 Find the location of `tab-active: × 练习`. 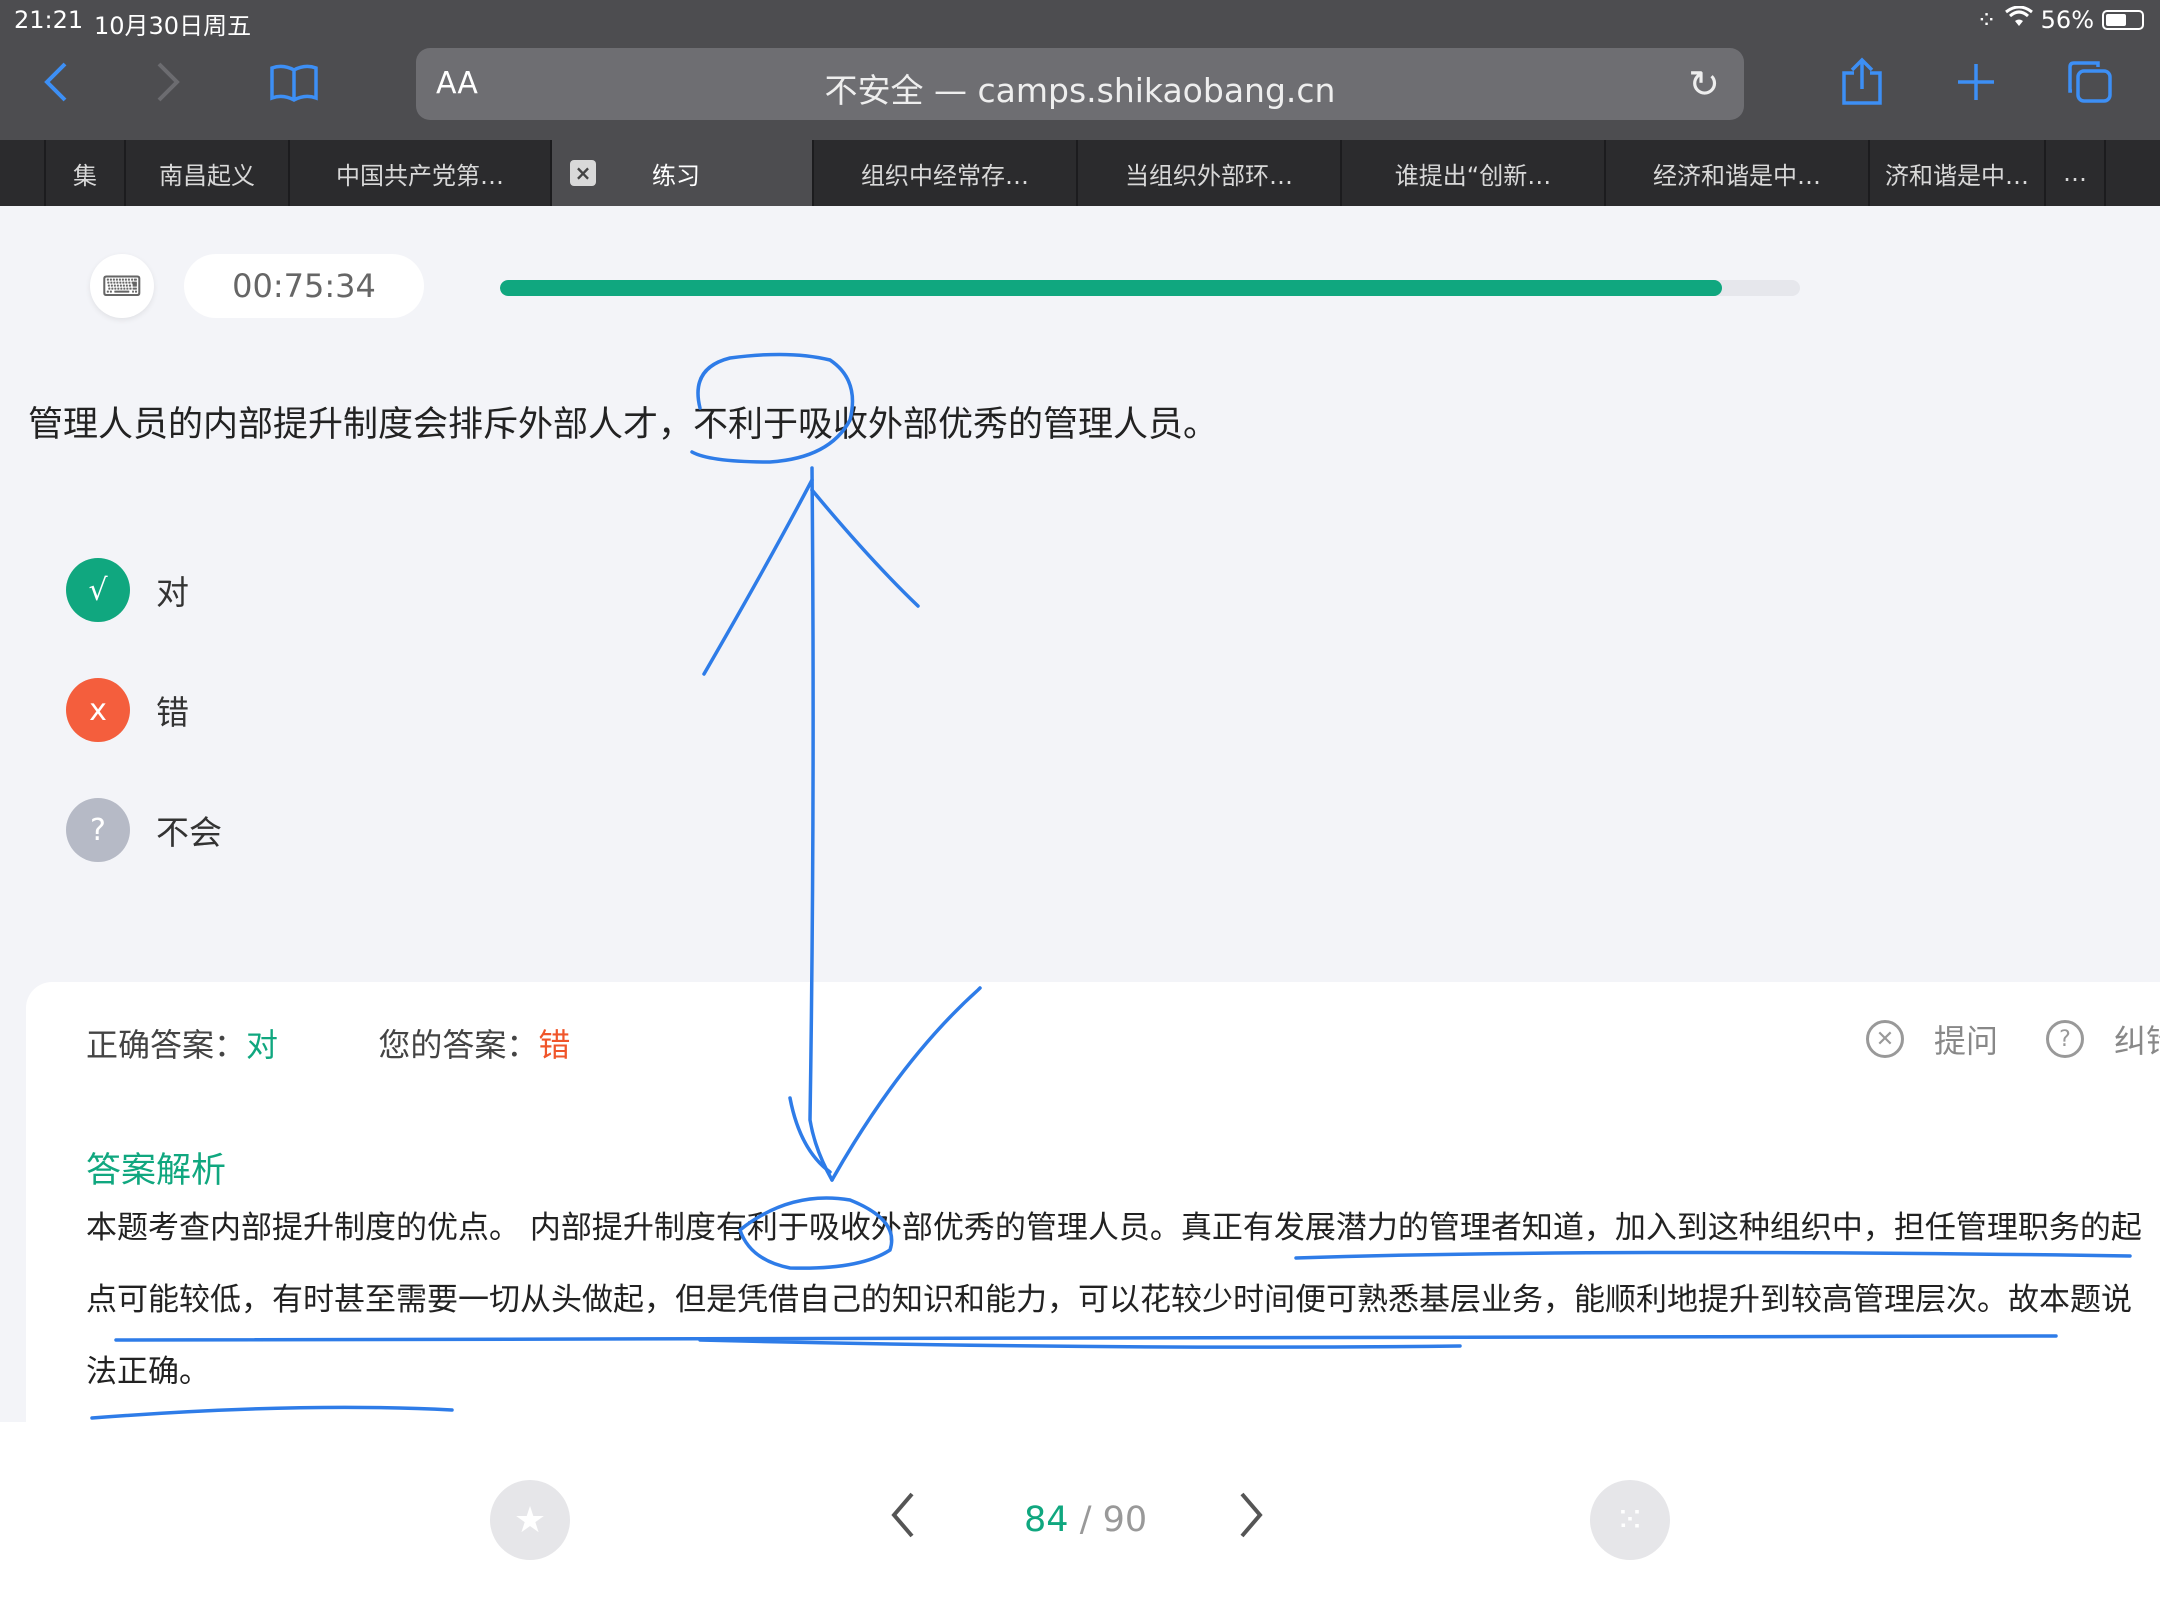

tab-active: × 练习 is located at coordinates (683, 173).